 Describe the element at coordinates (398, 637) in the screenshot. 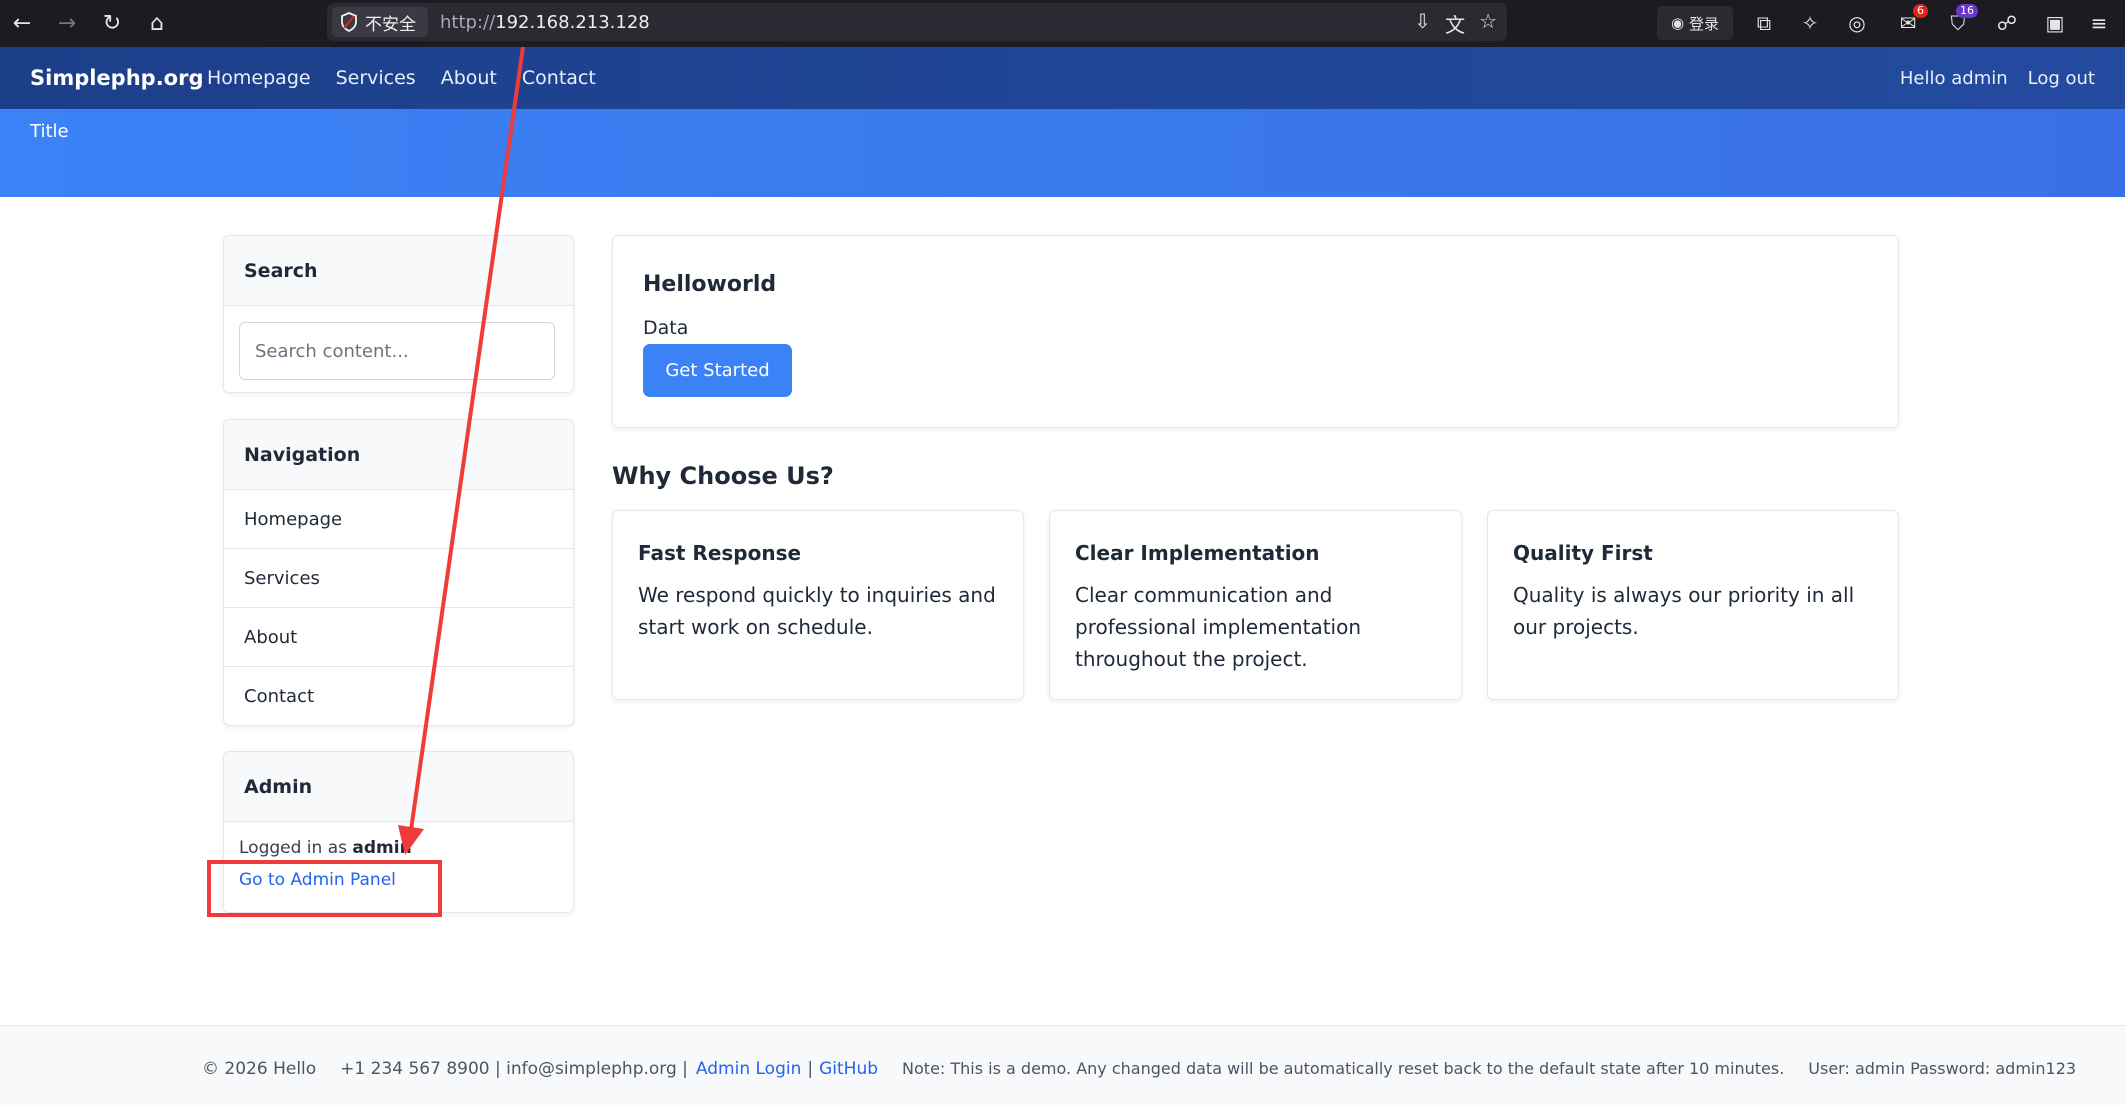

I see `sidebar-item-about: About` at that location.